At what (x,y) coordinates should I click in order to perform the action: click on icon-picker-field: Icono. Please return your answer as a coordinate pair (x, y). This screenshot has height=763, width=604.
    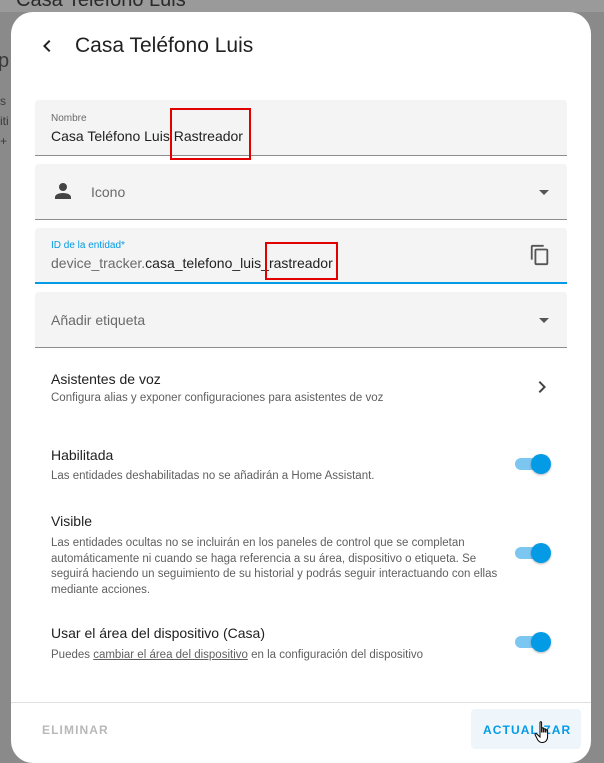
    Looking at the image, I should click on (301, 192).